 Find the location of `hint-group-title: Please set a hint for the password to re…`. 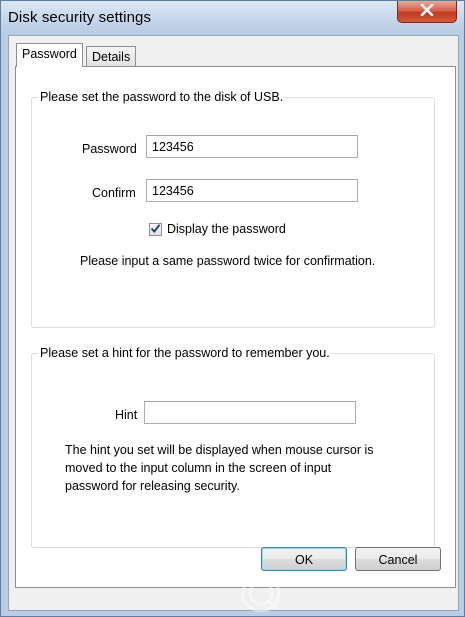

hint-group-title: Please set a hint for the password to re… is located at coordinates (185, 353).